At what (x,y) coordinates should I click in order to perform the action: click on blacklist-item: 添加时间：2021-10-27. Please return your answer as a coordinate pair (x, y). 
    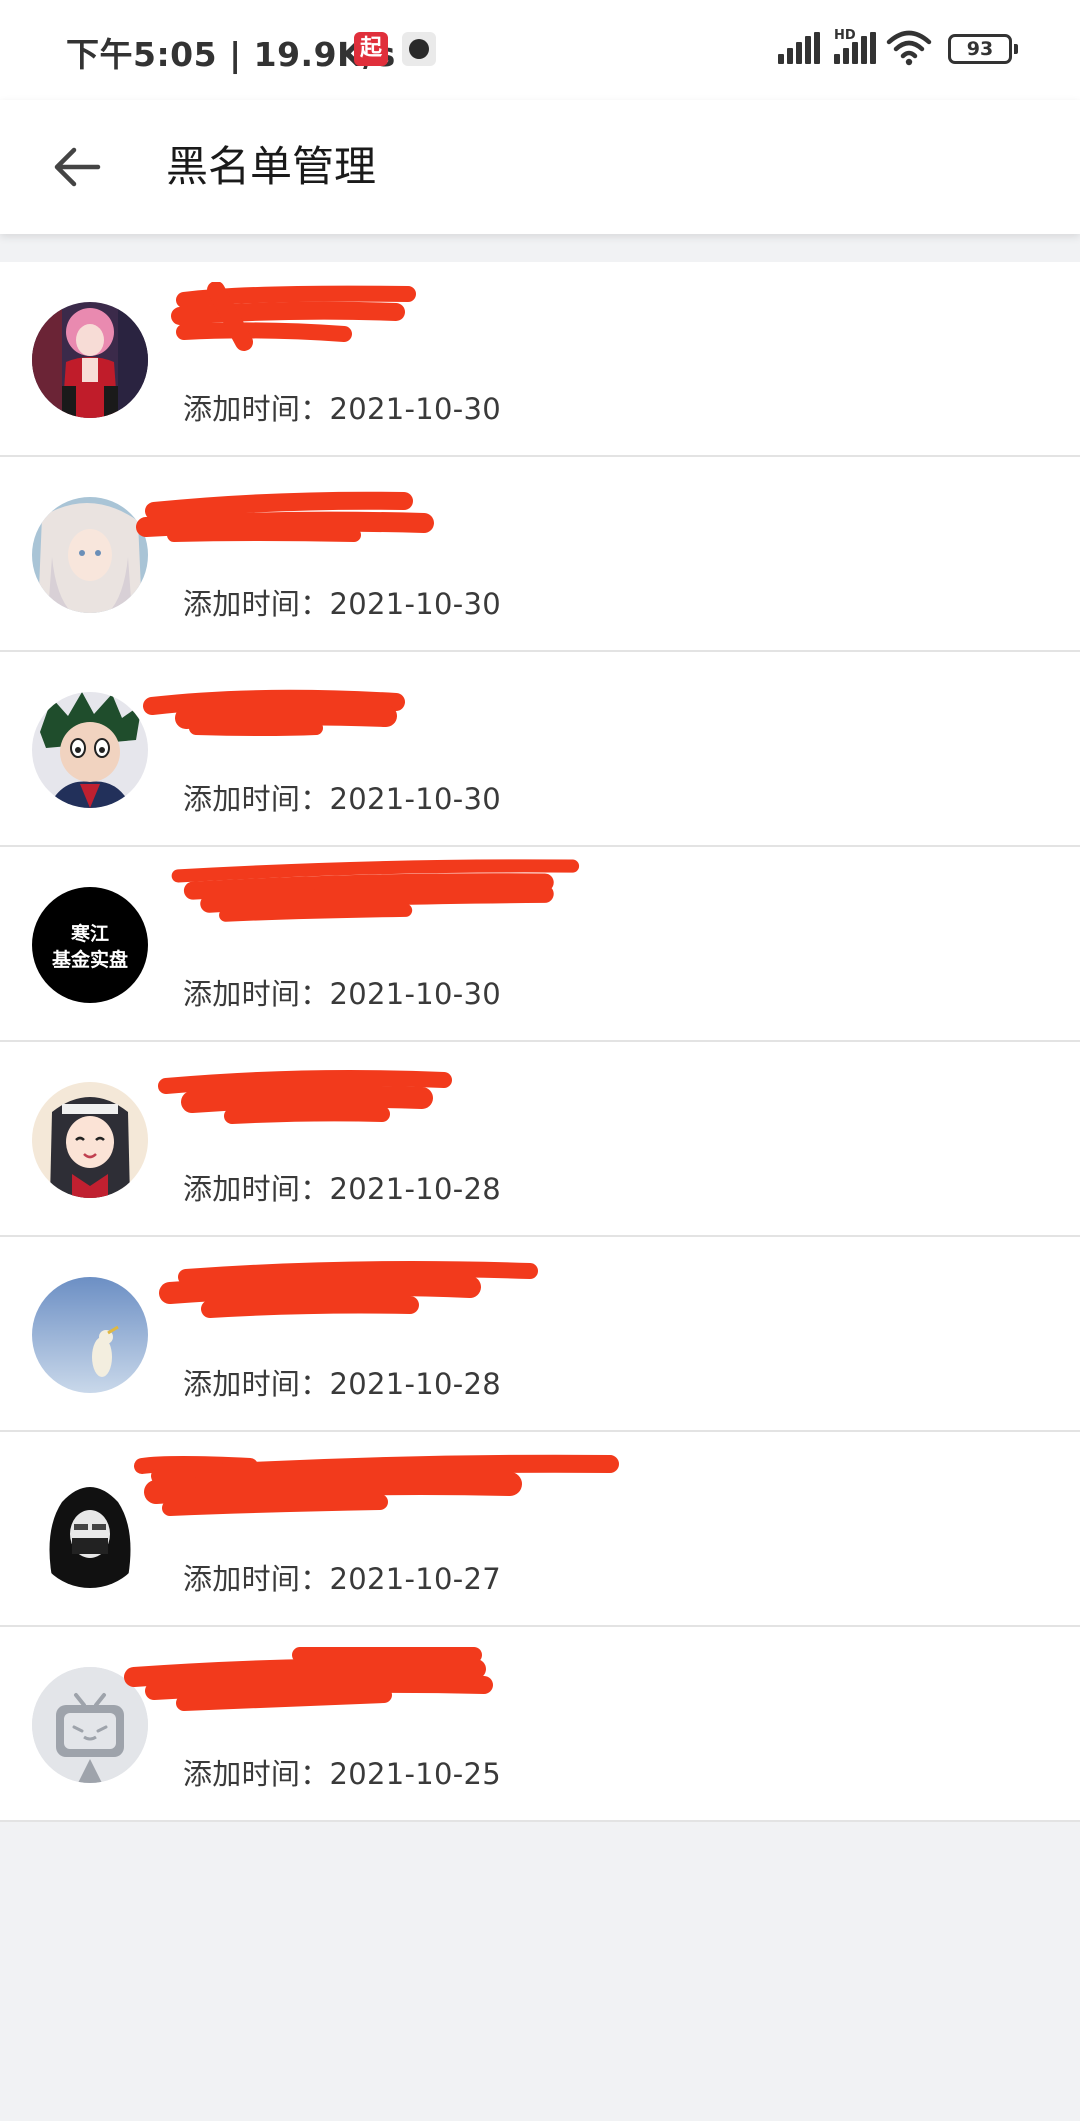
    Looking at the image, I should click on (540, 1529).